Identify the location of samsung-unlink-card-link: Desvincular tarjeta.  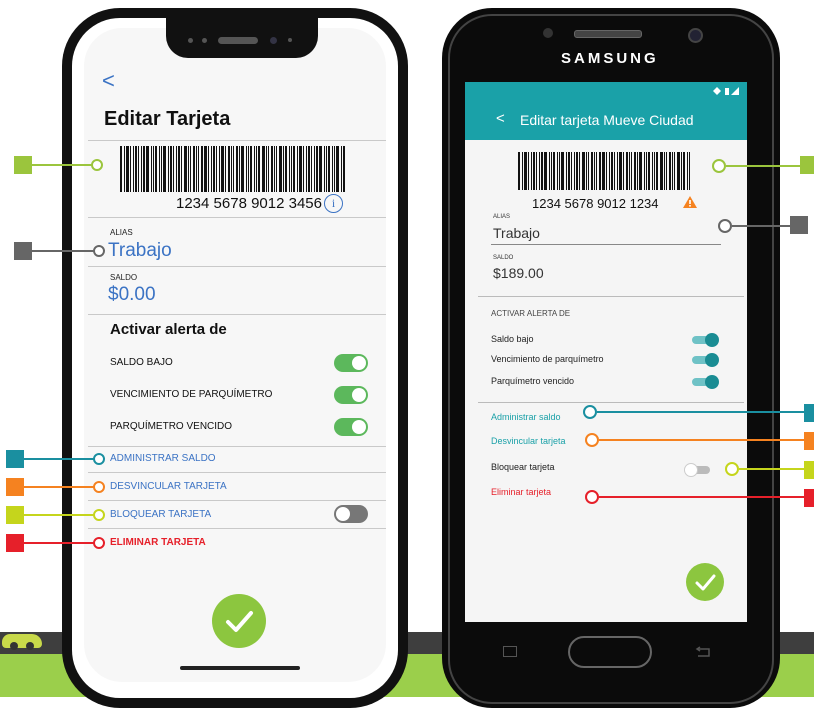
(528, 441).